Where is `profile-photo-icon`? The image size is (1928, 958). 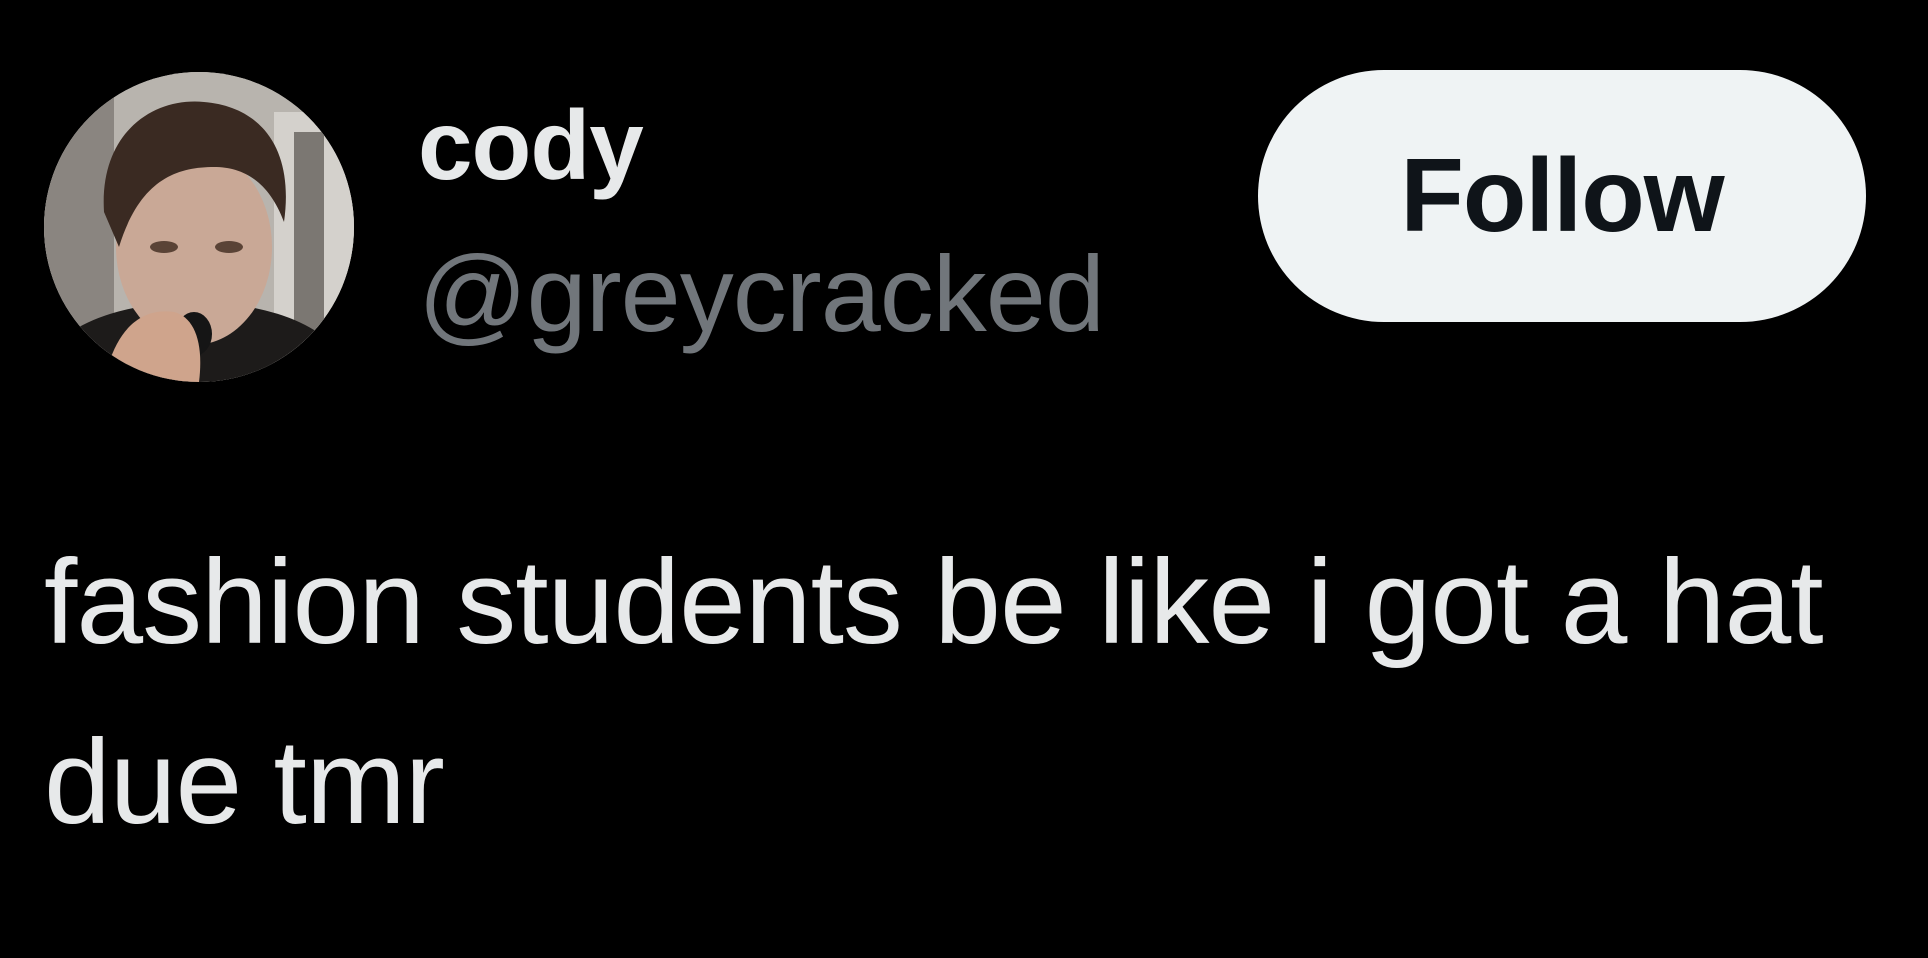
profile-photo-icon is located at coordinates (199, 227).